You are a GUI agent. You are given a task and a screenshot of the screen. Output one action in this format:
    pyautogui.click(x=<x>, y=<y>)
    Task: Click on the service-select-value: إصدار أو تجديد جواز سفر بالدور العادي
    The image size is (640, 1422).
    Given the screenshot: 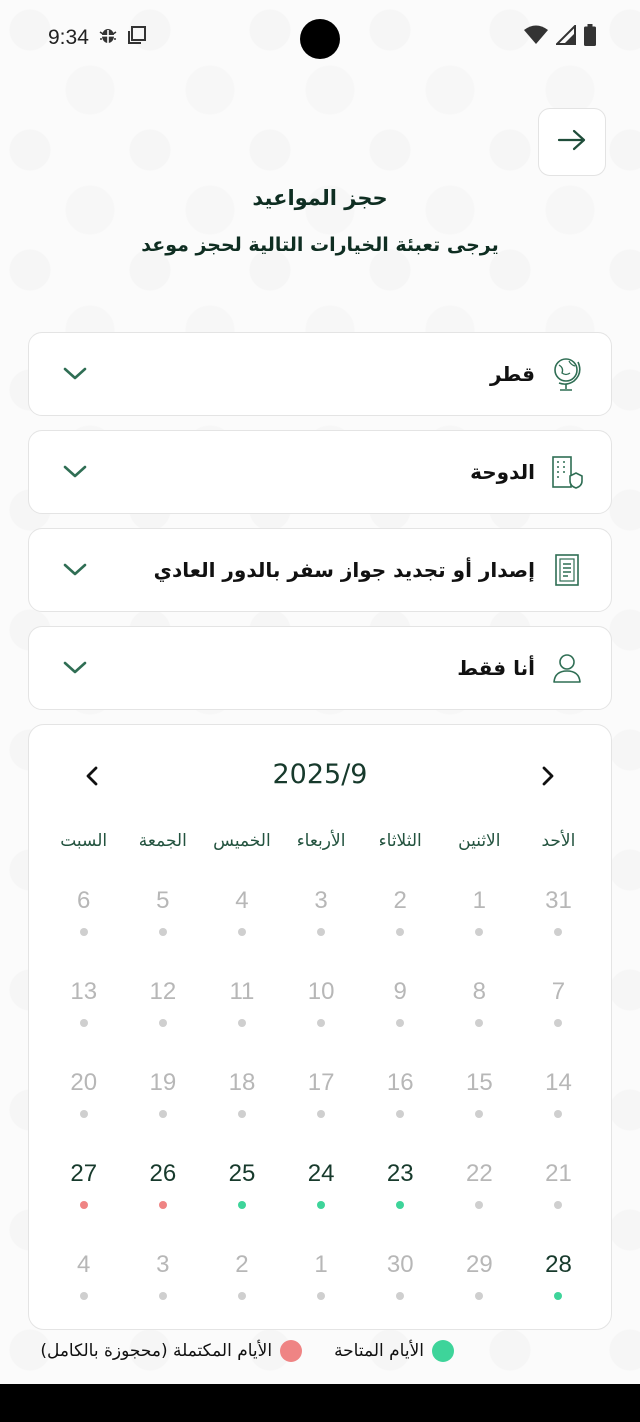 What is the action you would take?
    pyautogui.click(x=344, y=570)
    